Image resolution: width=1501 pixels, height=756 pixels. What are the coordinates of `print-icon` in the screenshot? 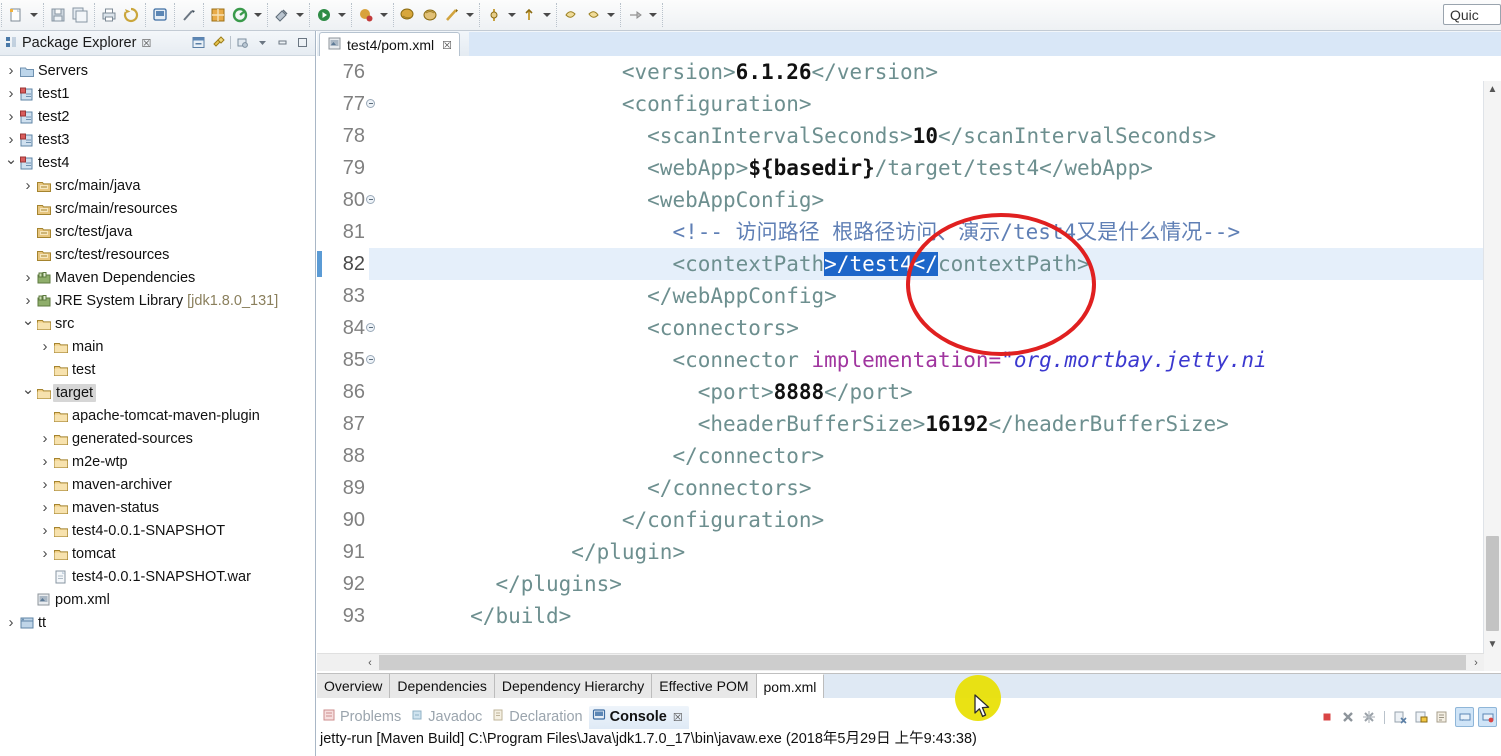 It's located at (109, 15).